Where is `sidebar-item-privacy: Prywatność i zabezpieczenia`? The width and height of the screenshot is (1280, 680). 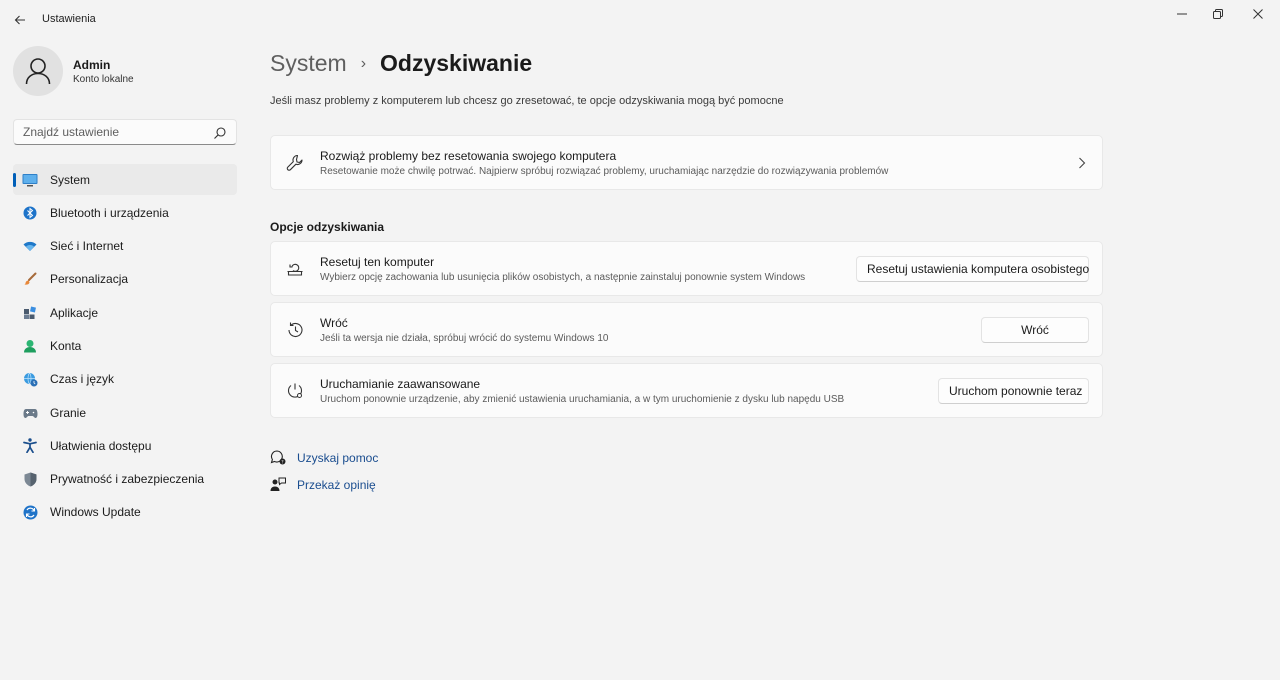 sidebar-item-privacy: Prywatność i zabezpieczenia is located at coordinates (125, 479).